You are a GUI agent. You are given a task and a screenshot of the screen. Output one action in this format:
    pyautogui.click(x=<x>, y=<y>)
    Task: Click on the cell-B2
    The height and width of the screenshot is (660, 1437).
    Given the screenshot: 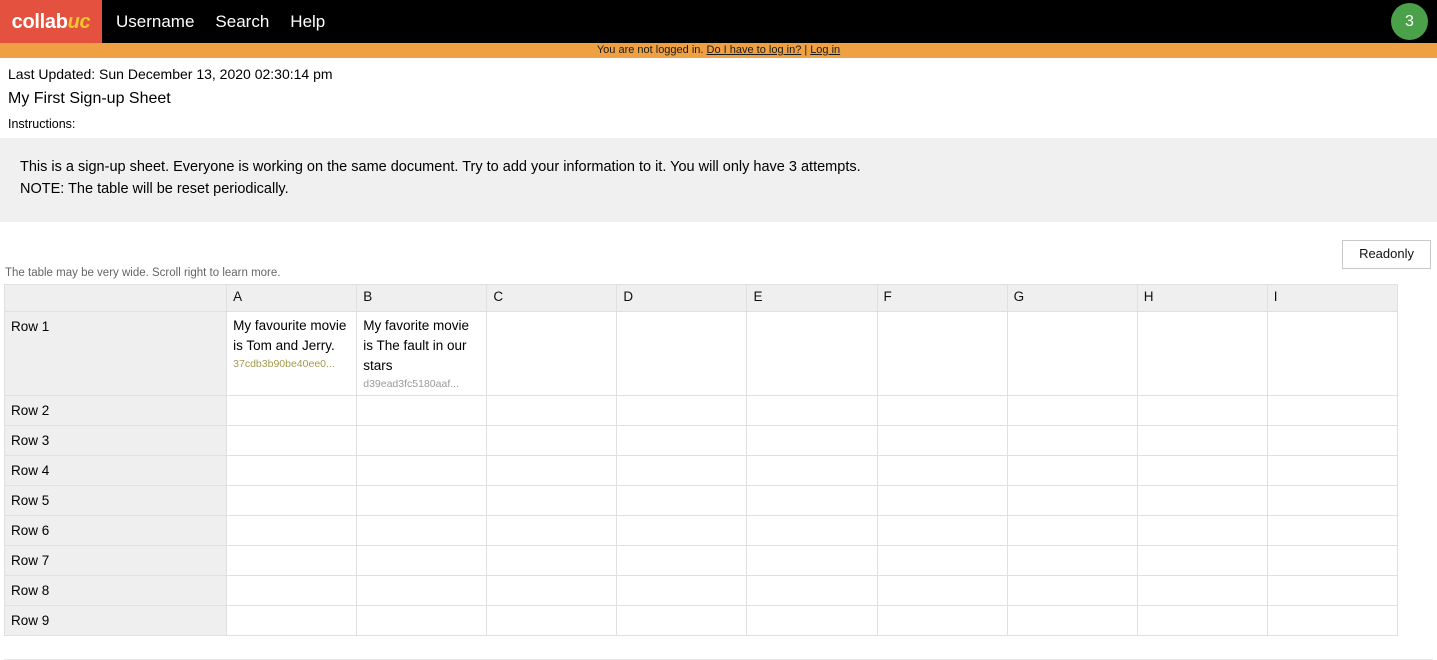 What is the action you would take?
    pyautogui.click(x=422, y=411)
    